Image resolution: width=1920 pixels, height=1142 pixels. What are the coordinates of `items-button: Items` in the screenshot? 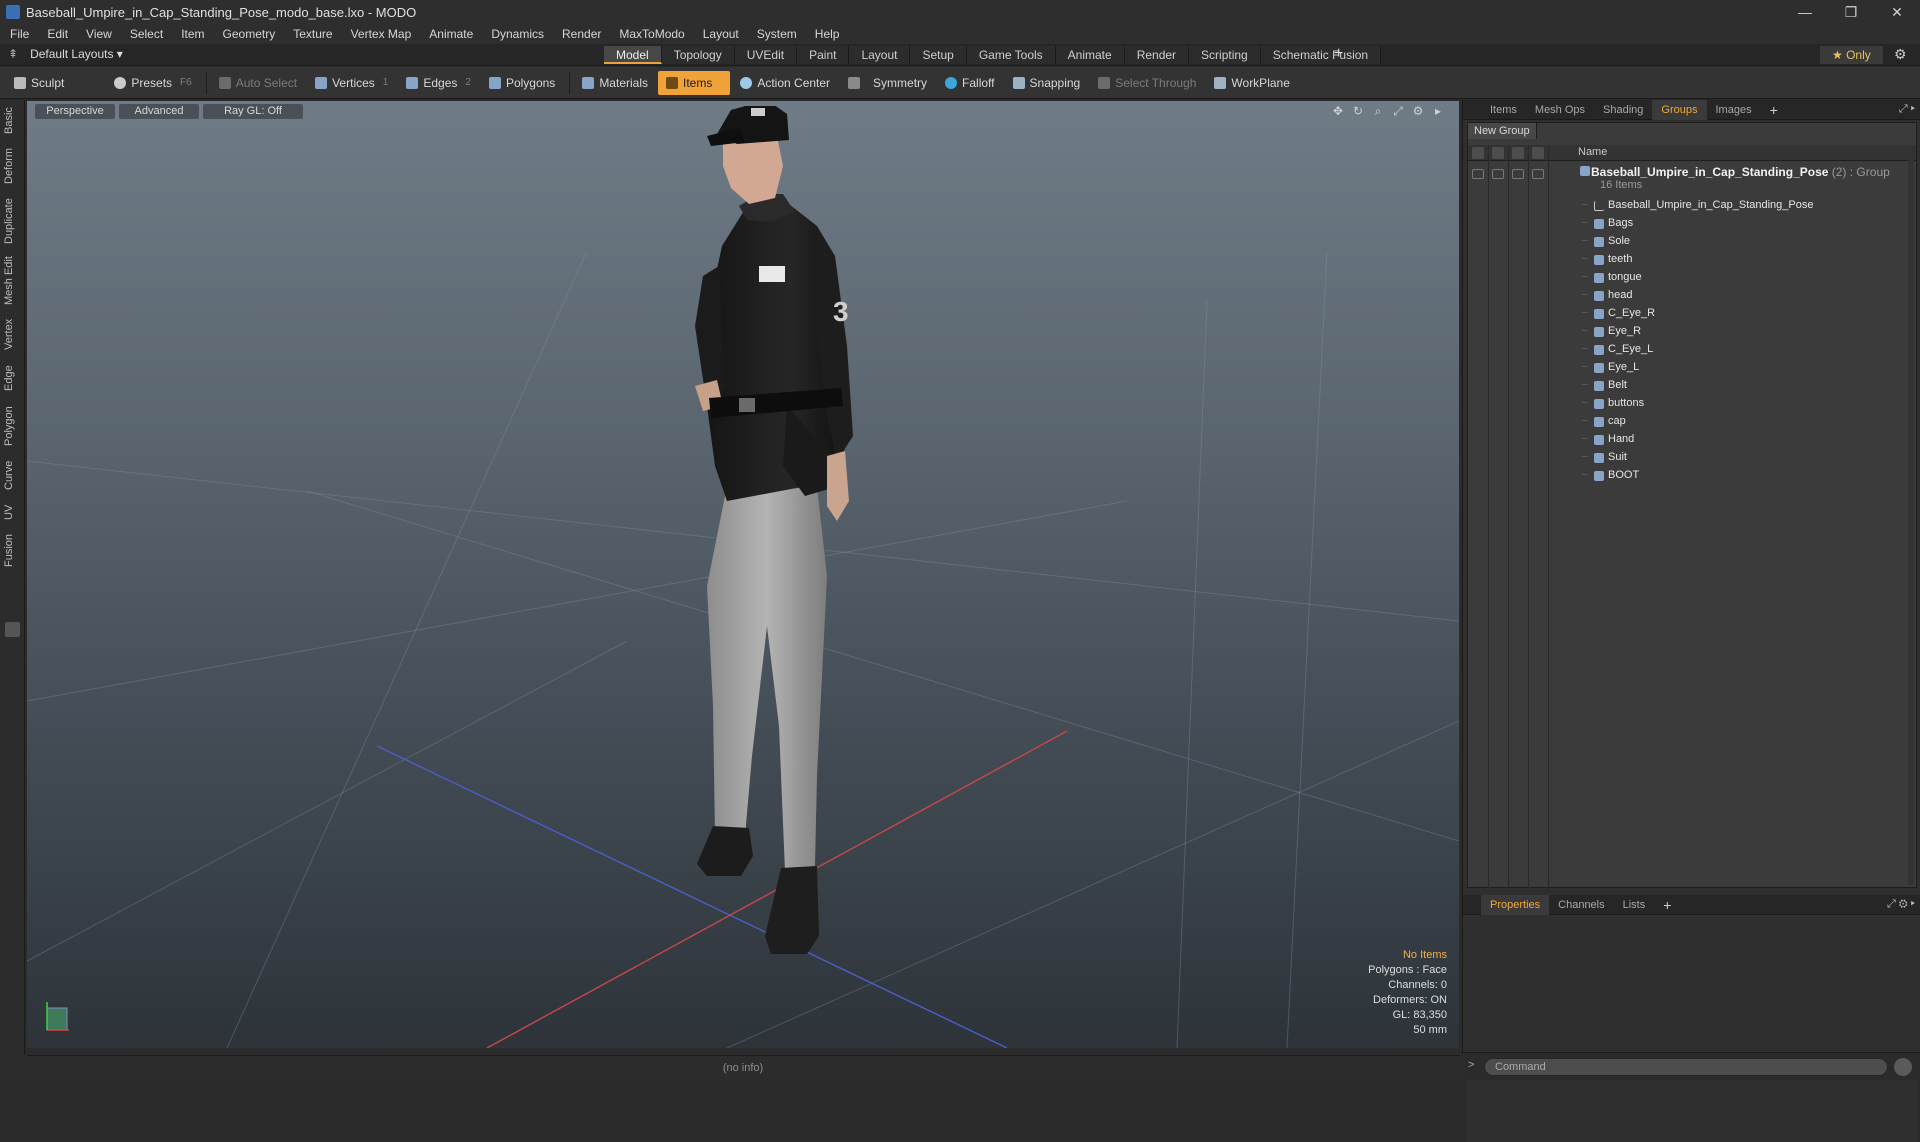 It's located at (694, 82).